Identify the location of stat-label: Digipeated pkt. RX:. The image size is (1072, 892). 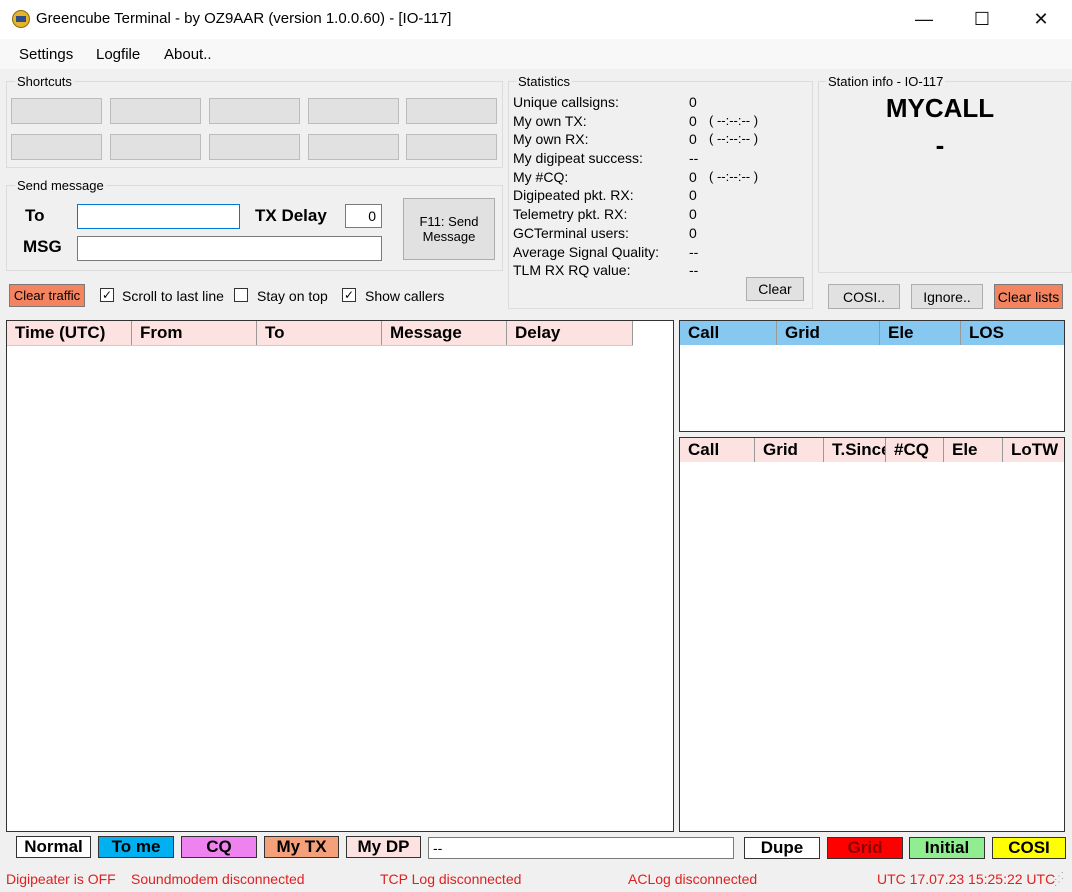
(573, 195).